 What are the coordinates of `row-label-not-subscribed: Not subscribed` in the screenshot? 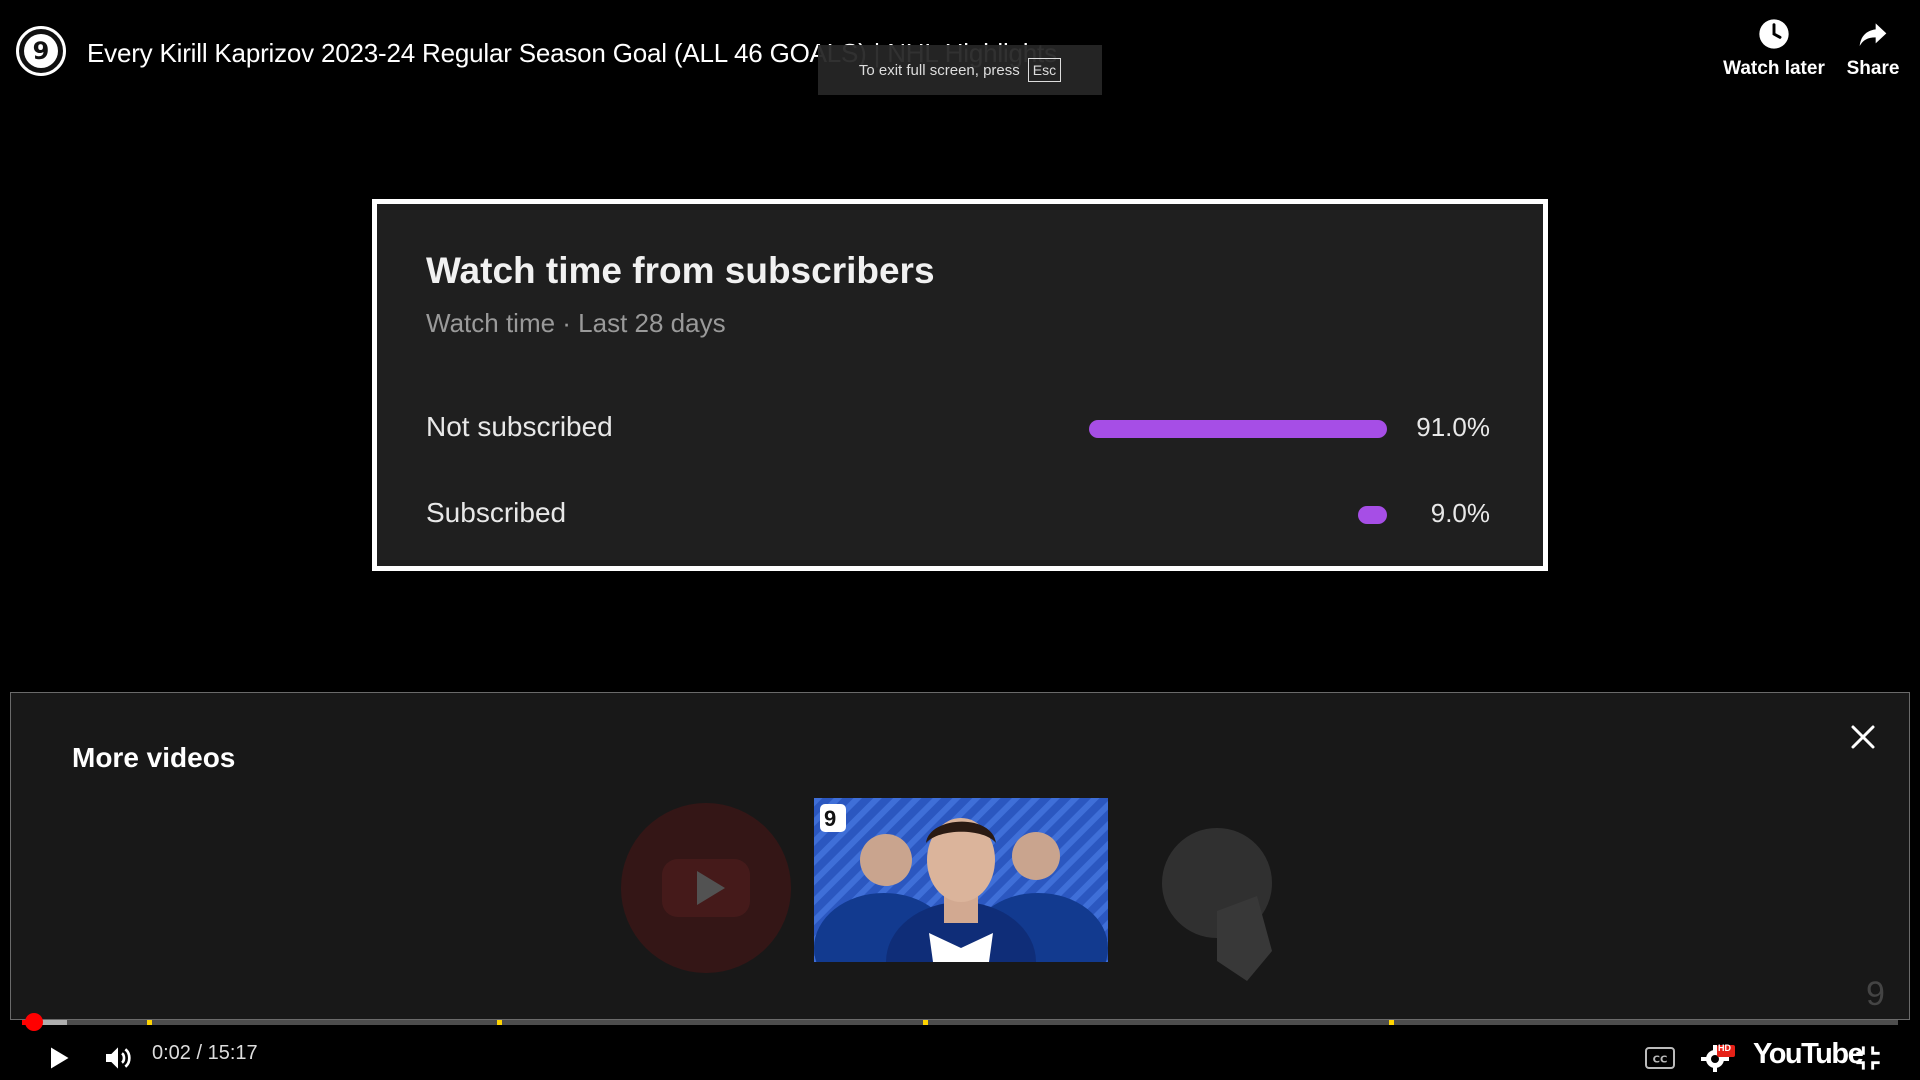 It's located at (519, 426).